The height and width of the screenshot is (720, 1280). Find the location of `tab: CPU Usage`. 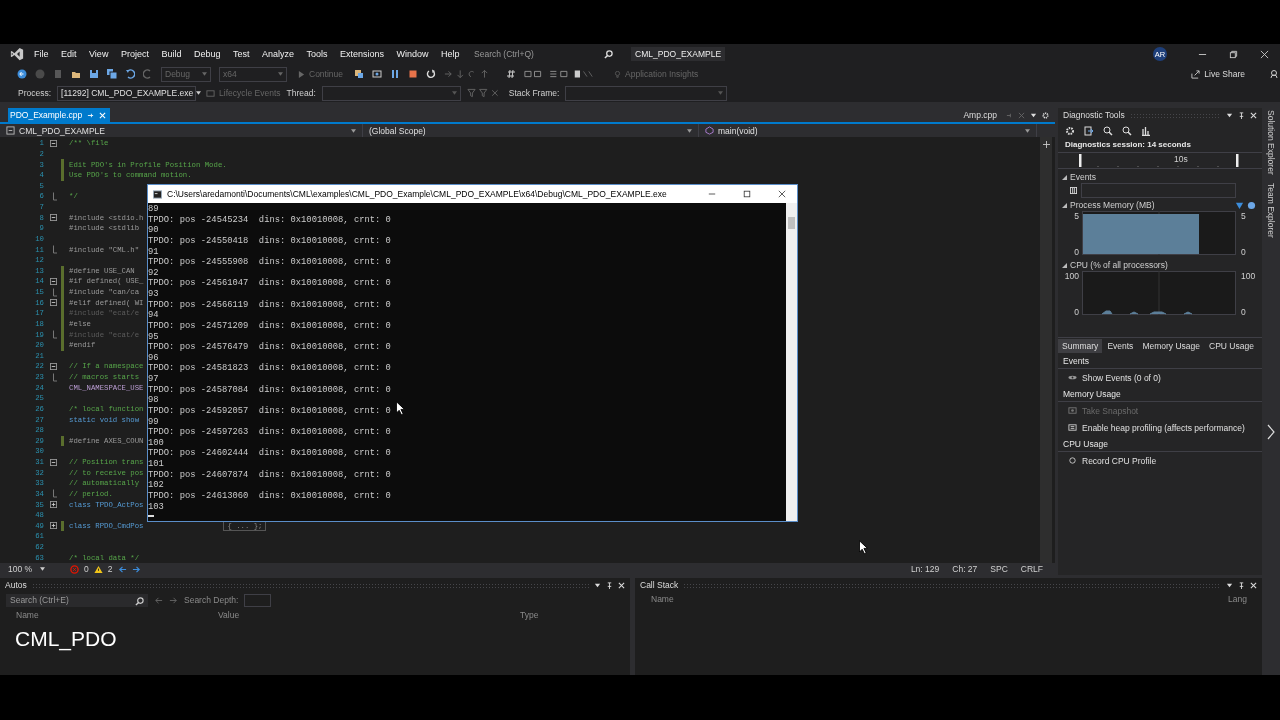

tab: CPU Usage is located at coordinates (1231, 346).